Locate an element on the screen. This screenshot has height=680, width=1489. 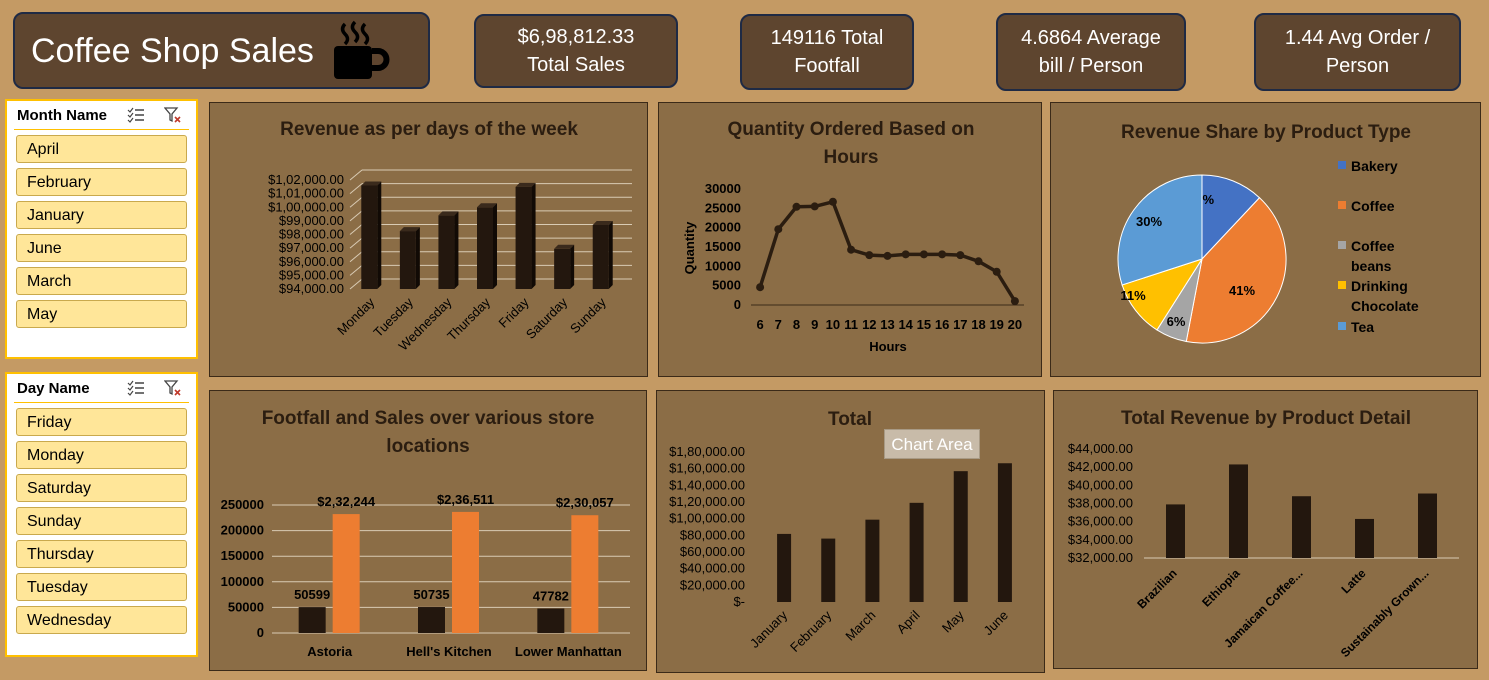
x-tick-label: 14 is located at coordinates (905, 324).